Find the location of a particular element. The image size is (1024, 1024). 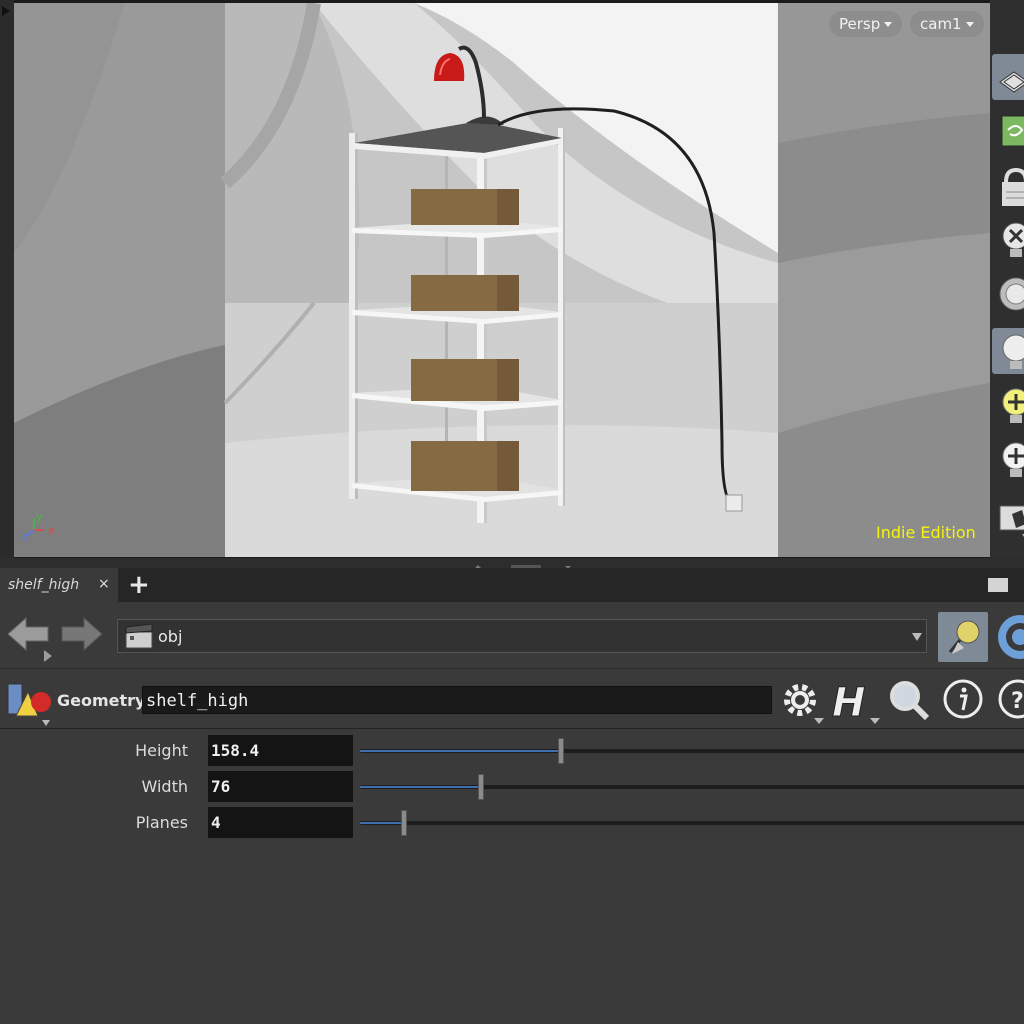

pin-button is located at coordinates (963, 637).